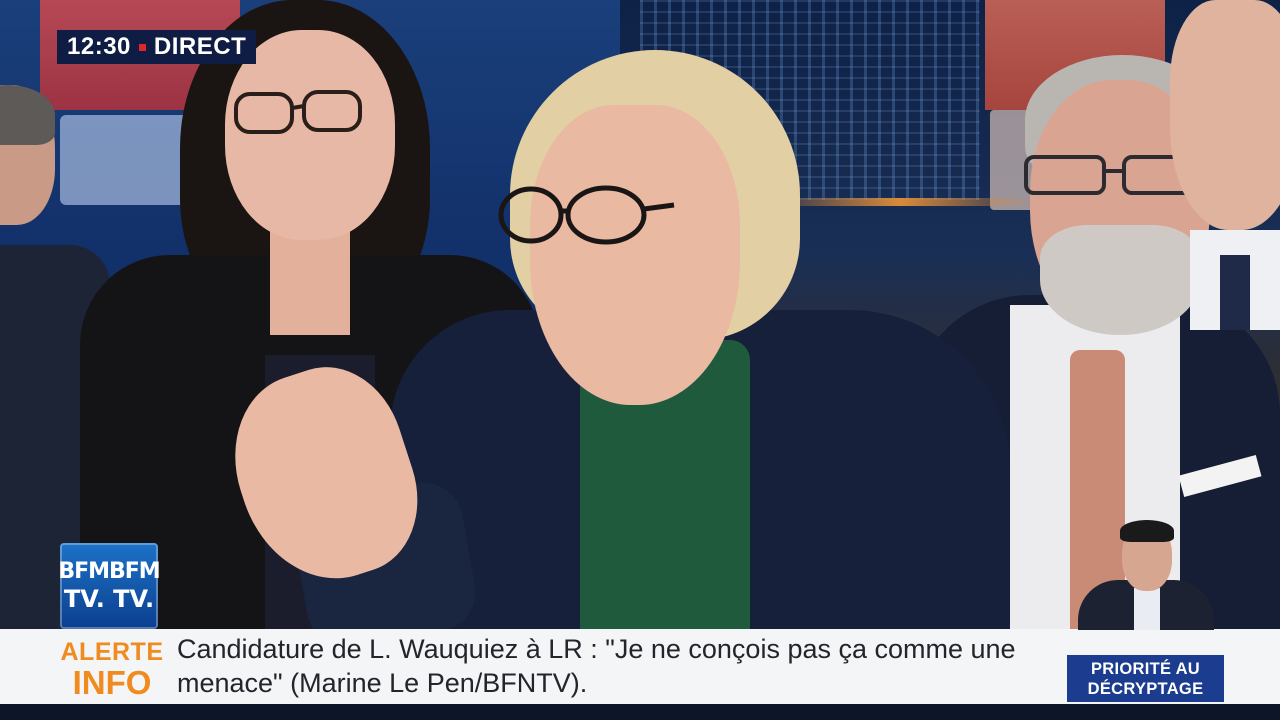 This screenshot has height=720, width=1280. I want to click on glasses-icon, so click(586, 215).